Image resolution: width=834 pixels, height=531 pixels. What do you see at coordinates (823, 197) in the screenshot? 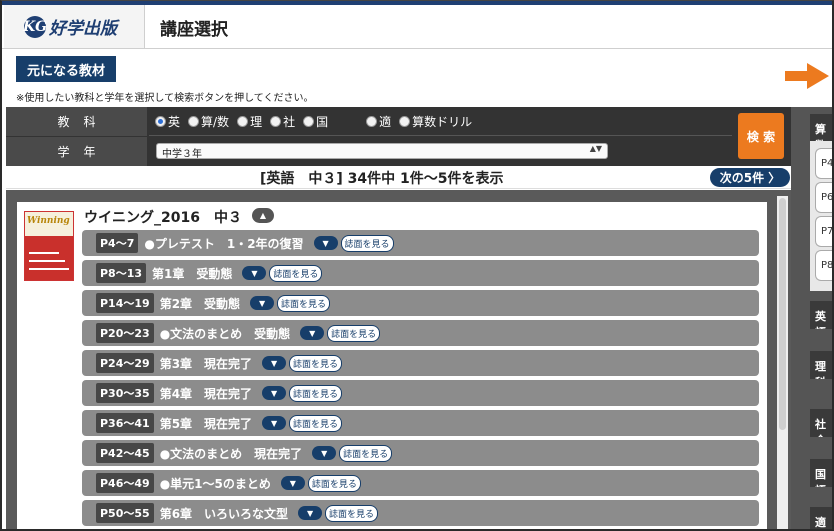
I see `side-list-item: P6` at bounding box center [823, 197].